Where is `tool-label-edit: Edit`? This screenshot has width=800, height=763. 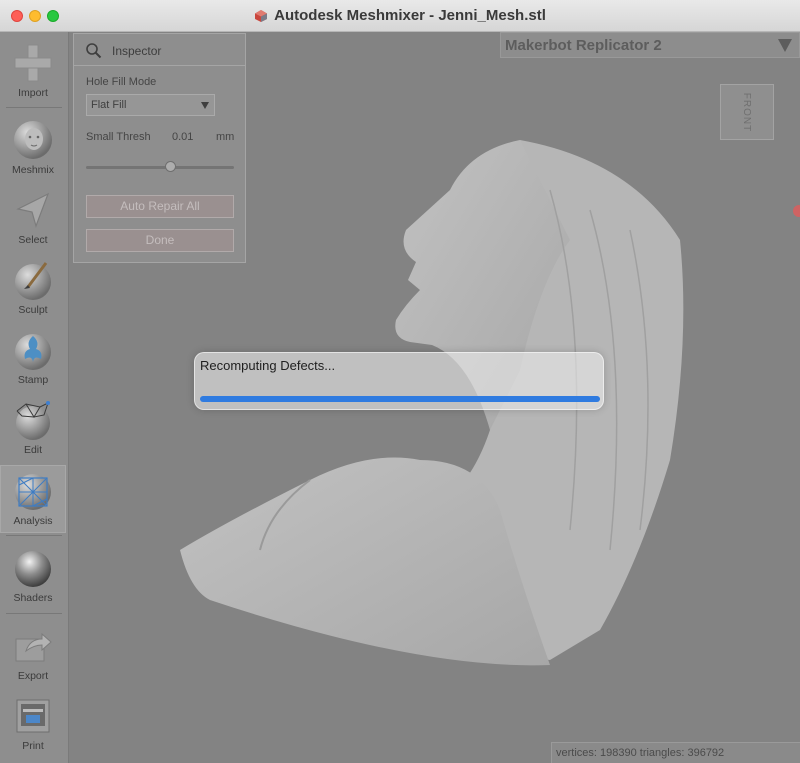
tool-label-edit: Edit is located at coordinates (33, 450).